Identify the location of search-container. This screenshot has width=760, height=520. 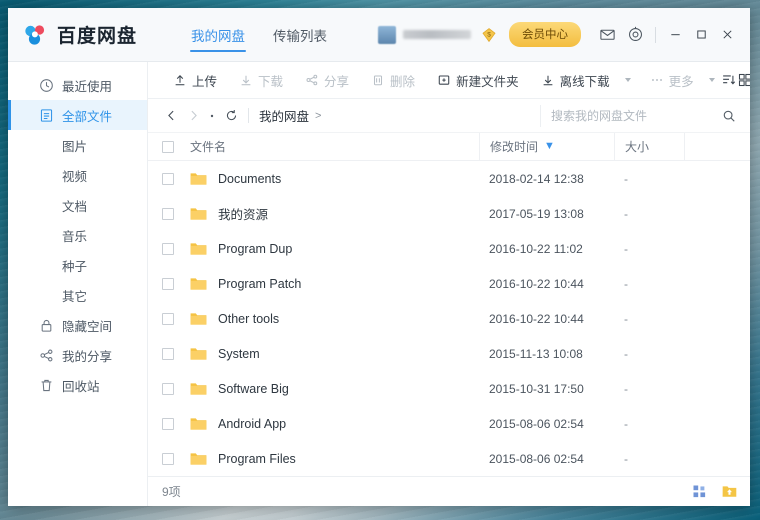
(640, 115).